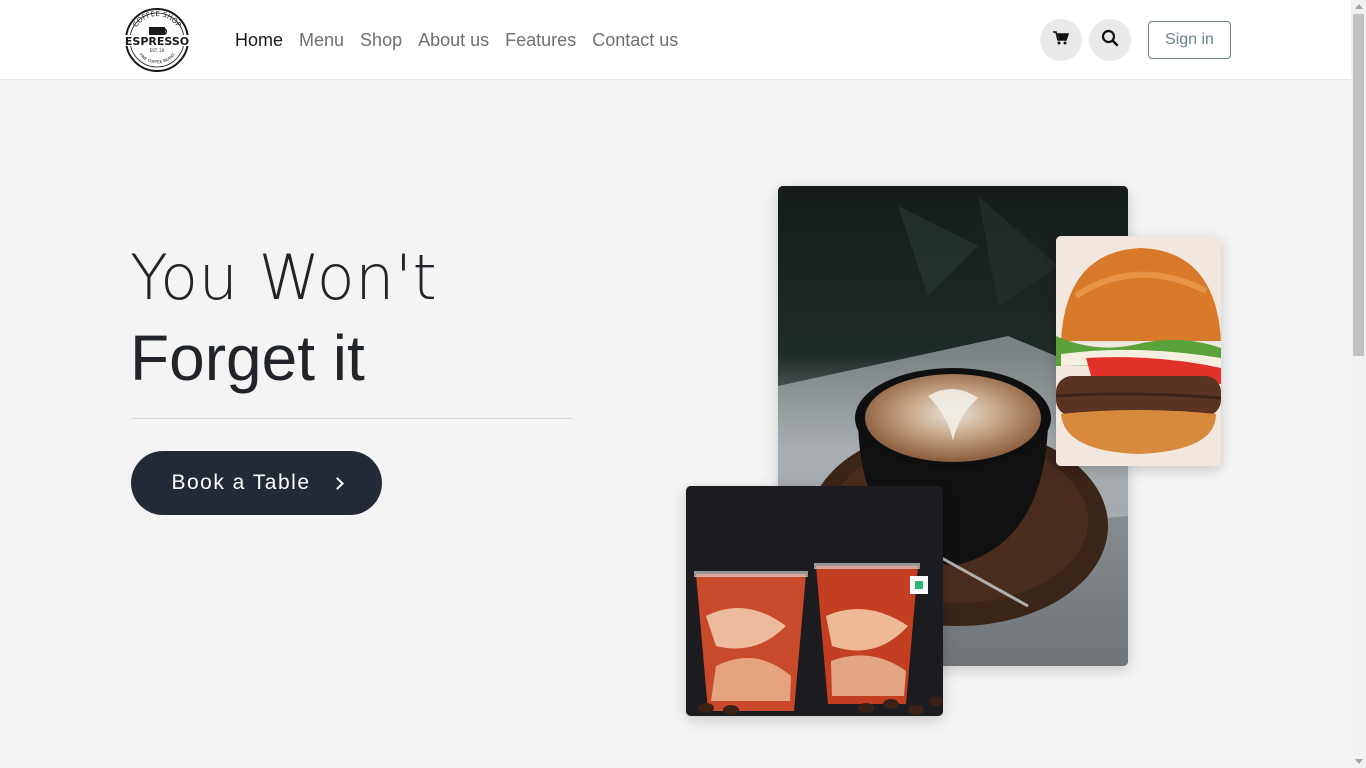 The height and width of the screenshot is (768, 1366). What do you see at coordinates (259, 40) in the screenshot?
I see `nav-home: Home` at bounding box center [259, 40].